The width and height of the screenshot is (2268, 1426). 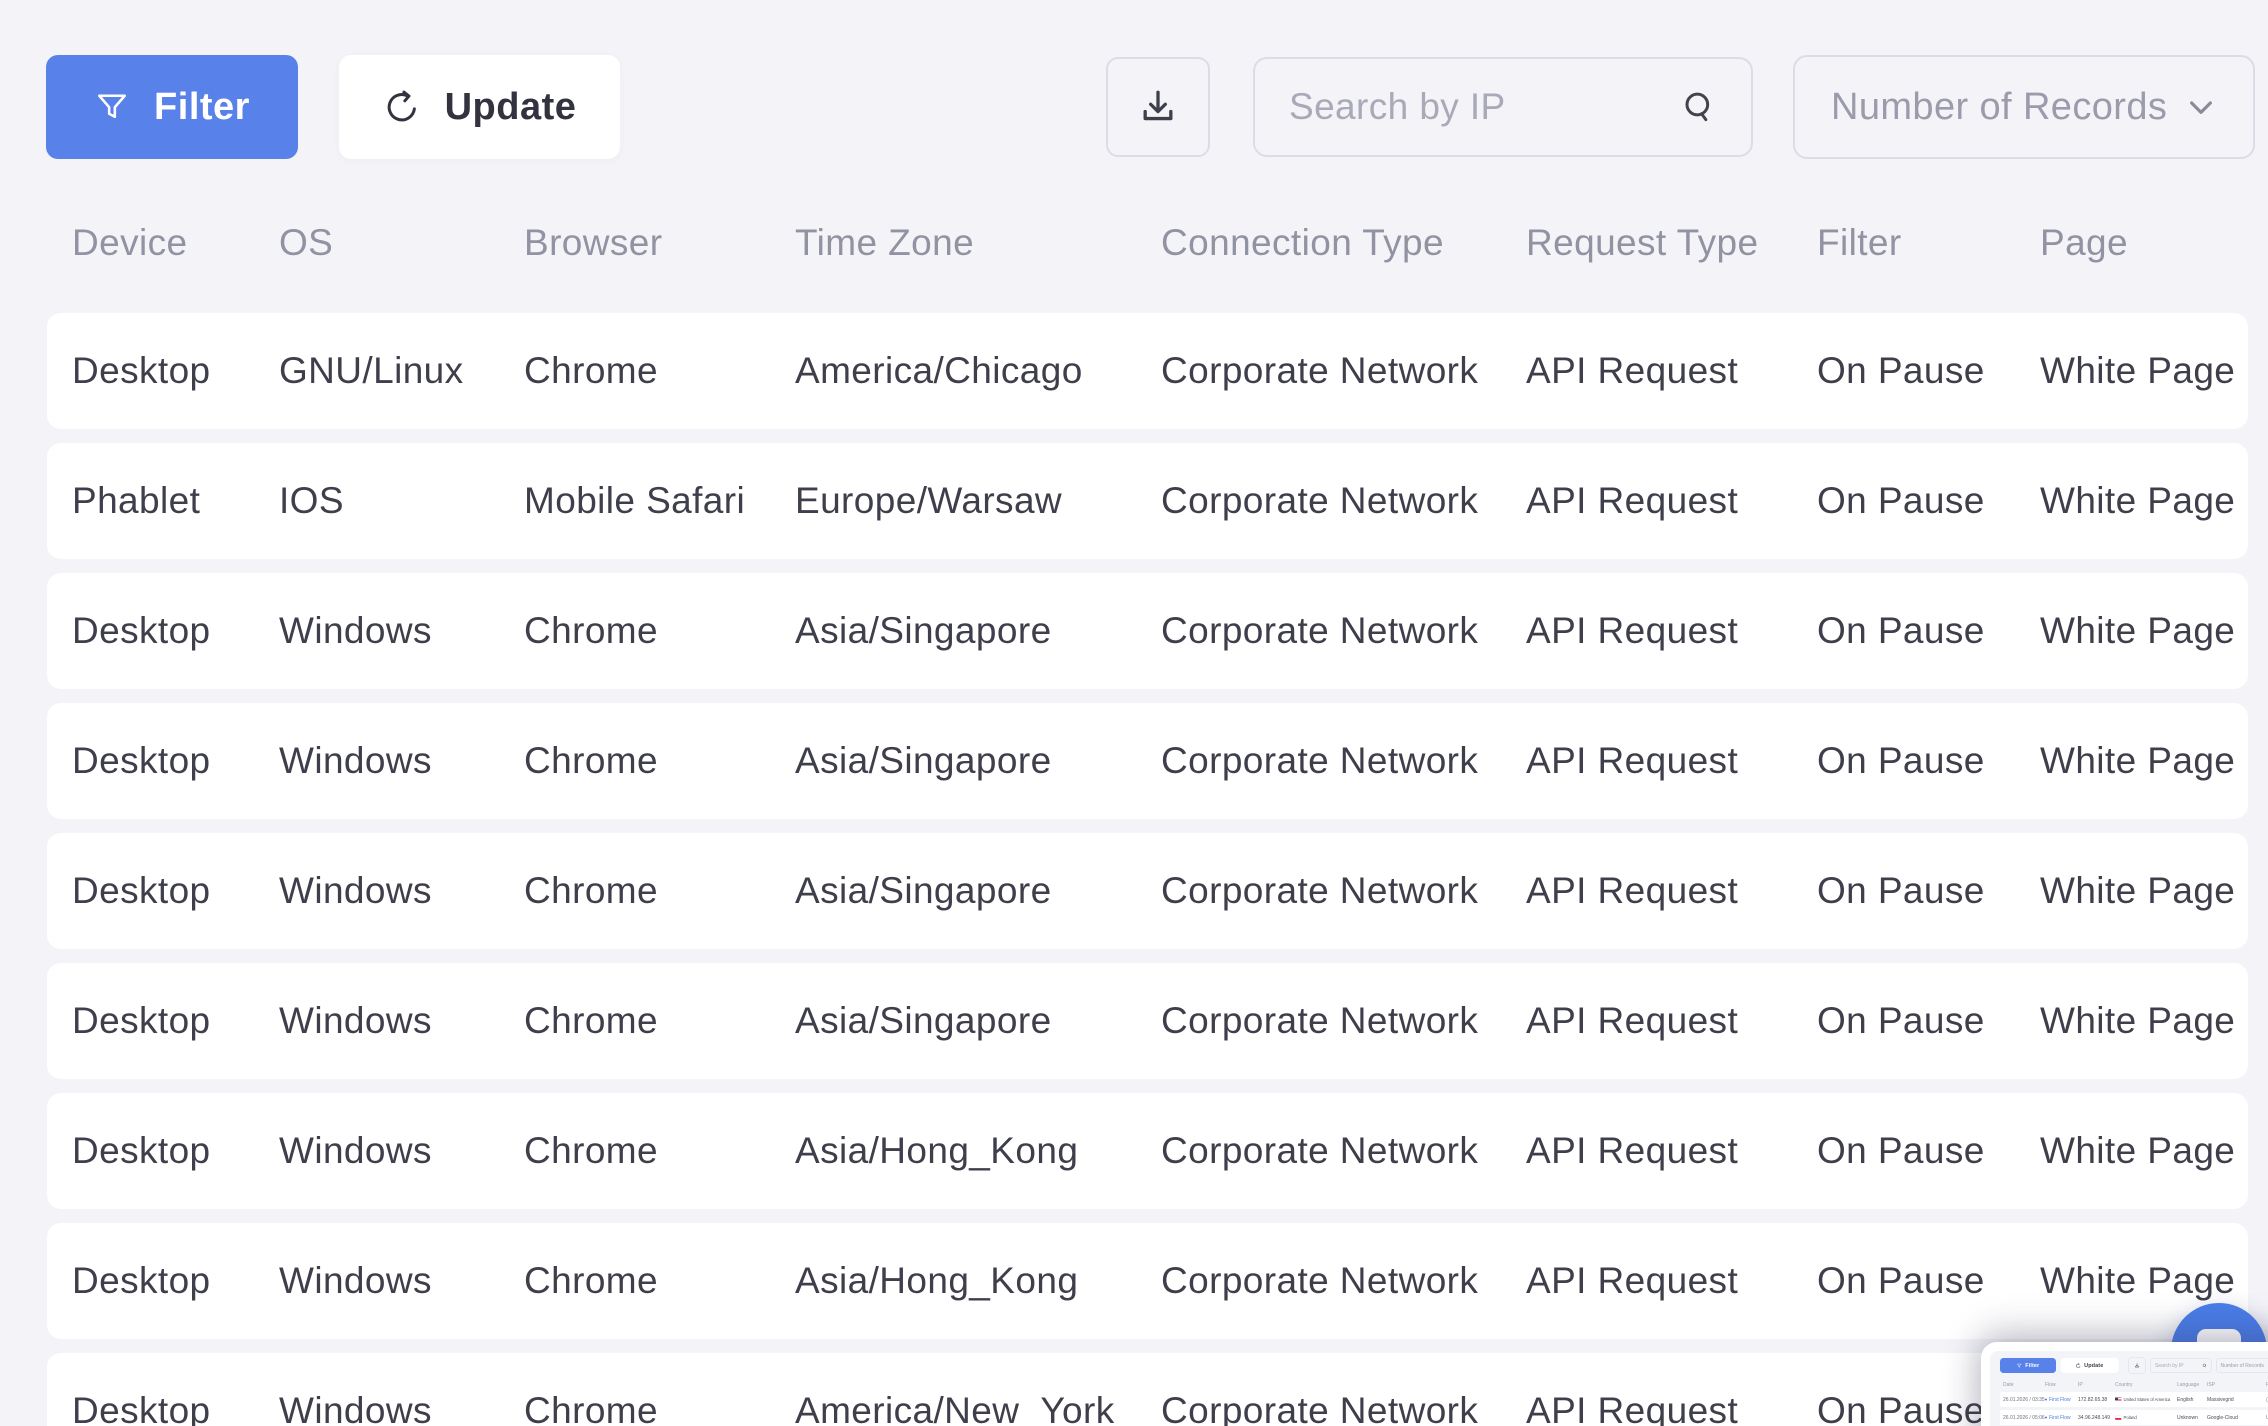 What do you see at coordinates (2094, 1365) in the screenshot?
I see `preview-update-label: Update` at bounding box center [2094, 1365].